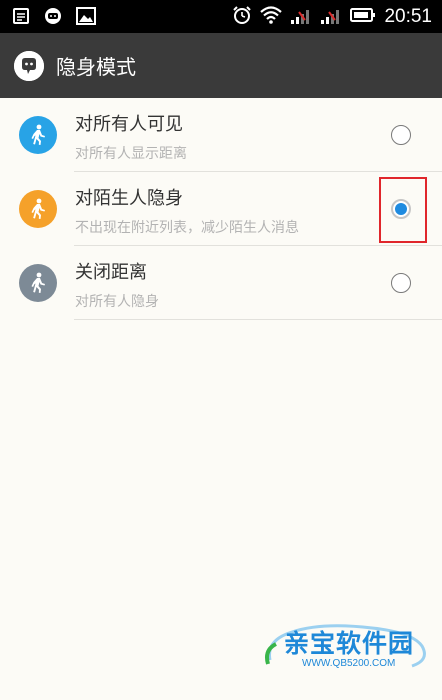 The height and width of the screenshot is (700, 442). I want to click on watermark-text: 亲宝软件园, so click(349, 643).